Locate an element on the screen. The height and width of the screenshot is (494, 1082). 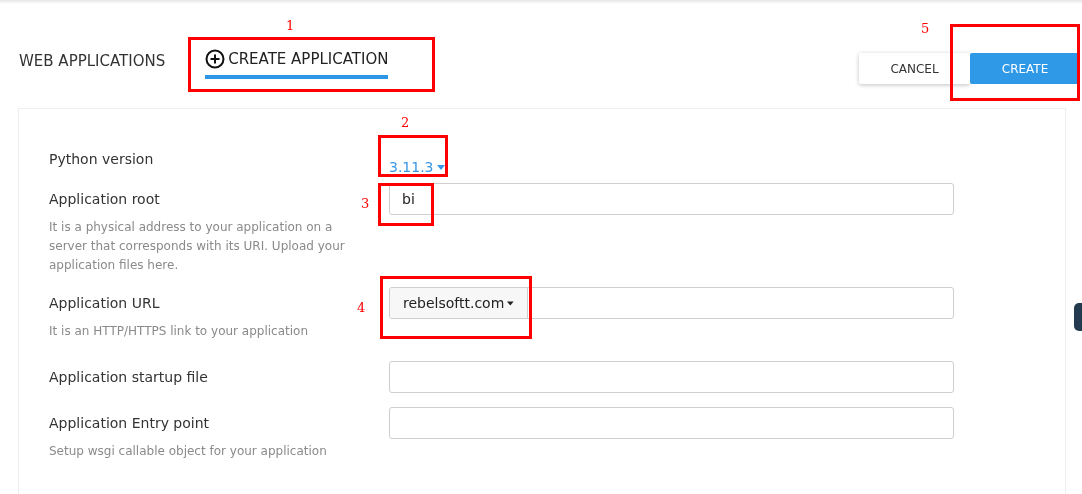
help-text: It is a physical address to your application on a server that corresponds with its URI. Upload your application files here. is located at coordinates (197, 246).